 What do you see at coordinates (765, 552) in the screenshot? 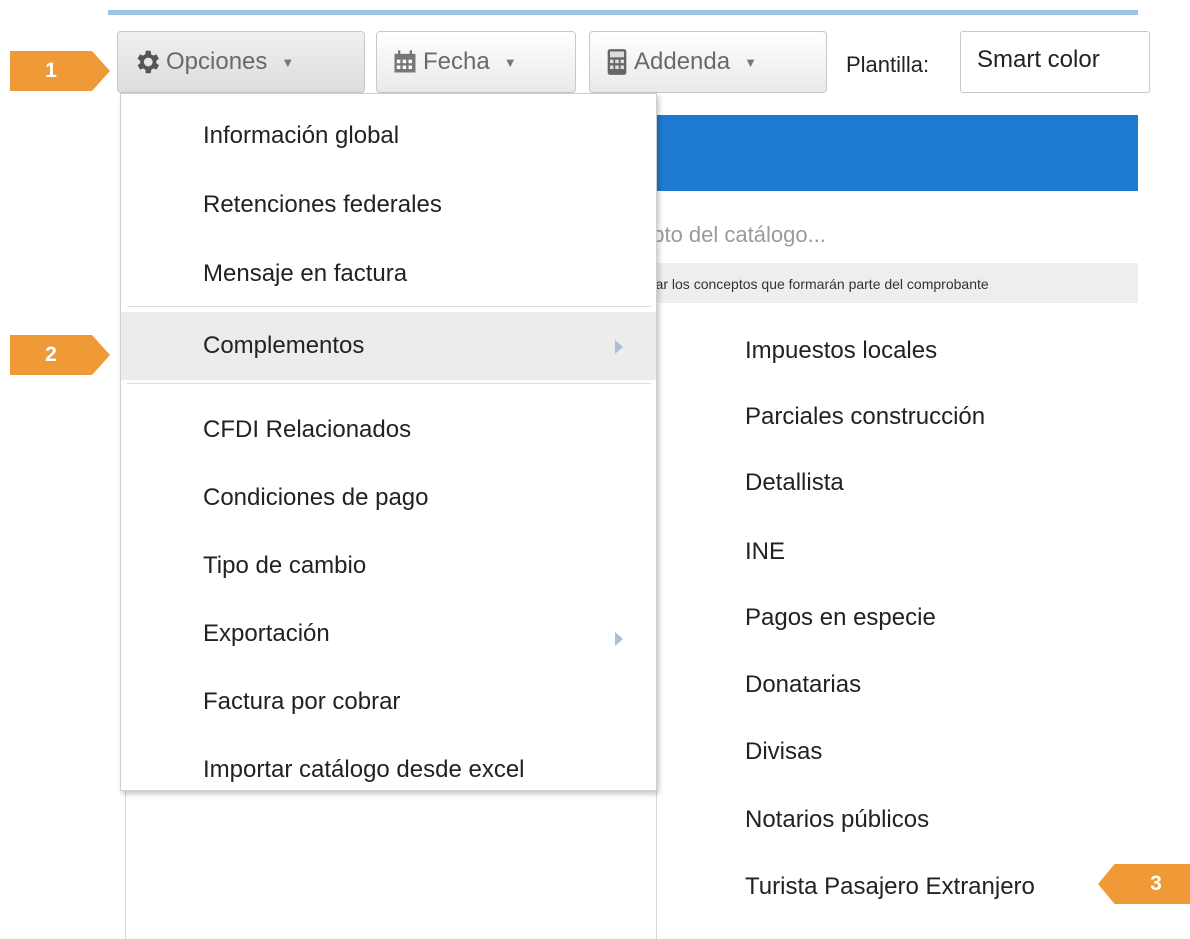
I see `submenu-item-ine: INE` at bounding box center [765, 552].